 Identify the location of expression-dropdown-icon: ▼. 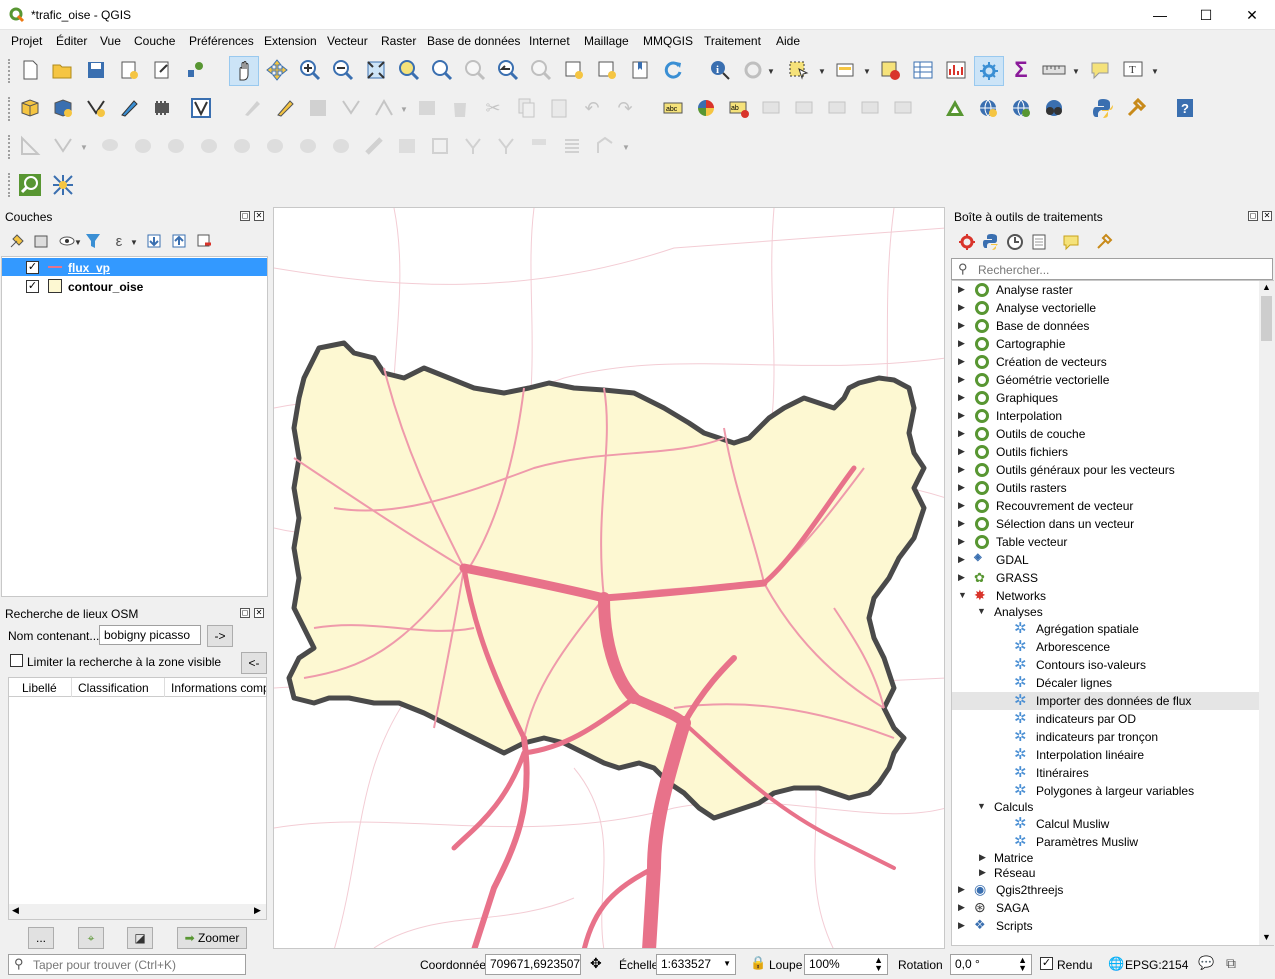
(134, 242).